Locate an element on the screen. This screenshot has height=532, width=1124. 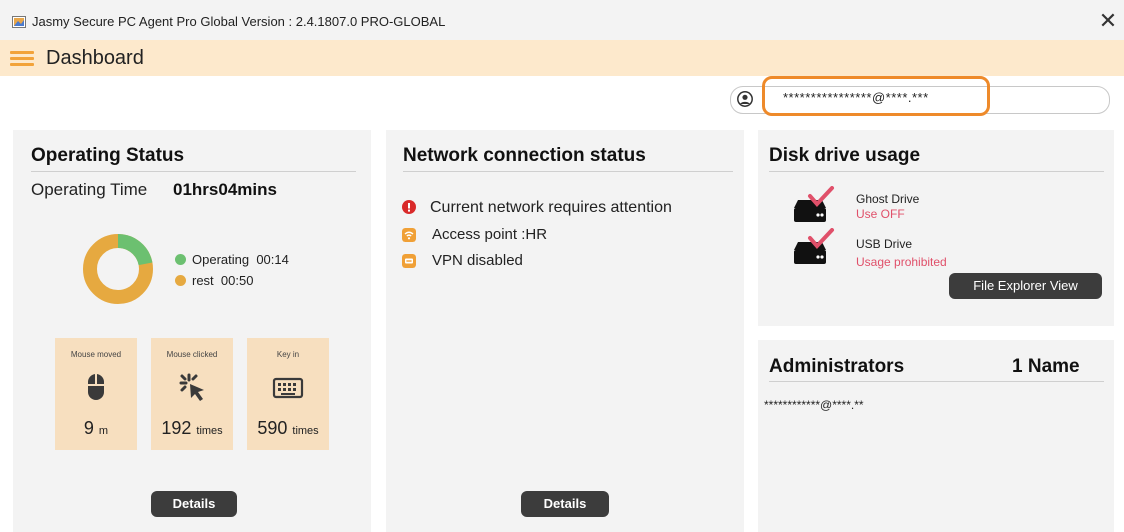
stat-value-key-in: 590 times is located at coordinates (288, 428).